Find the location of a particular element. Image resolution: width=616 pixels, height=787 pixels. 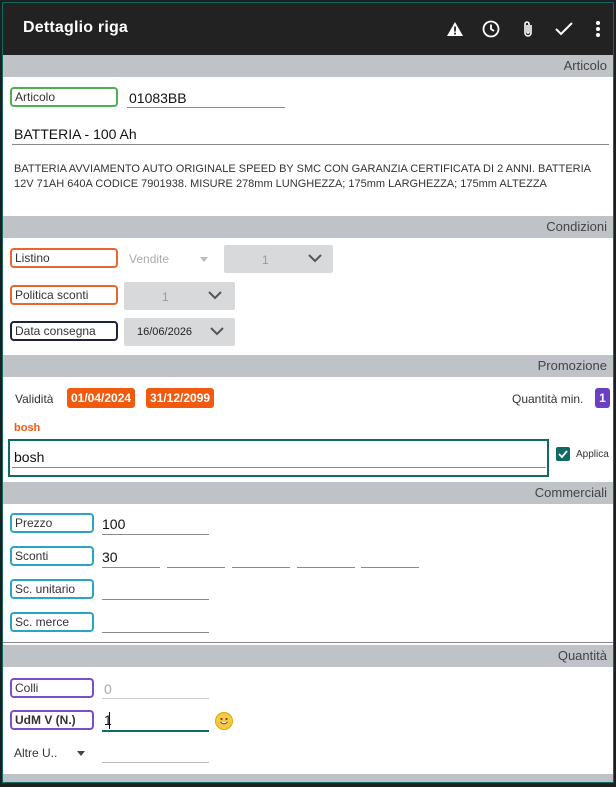

warning-icon is located at coordinates (455, 29).